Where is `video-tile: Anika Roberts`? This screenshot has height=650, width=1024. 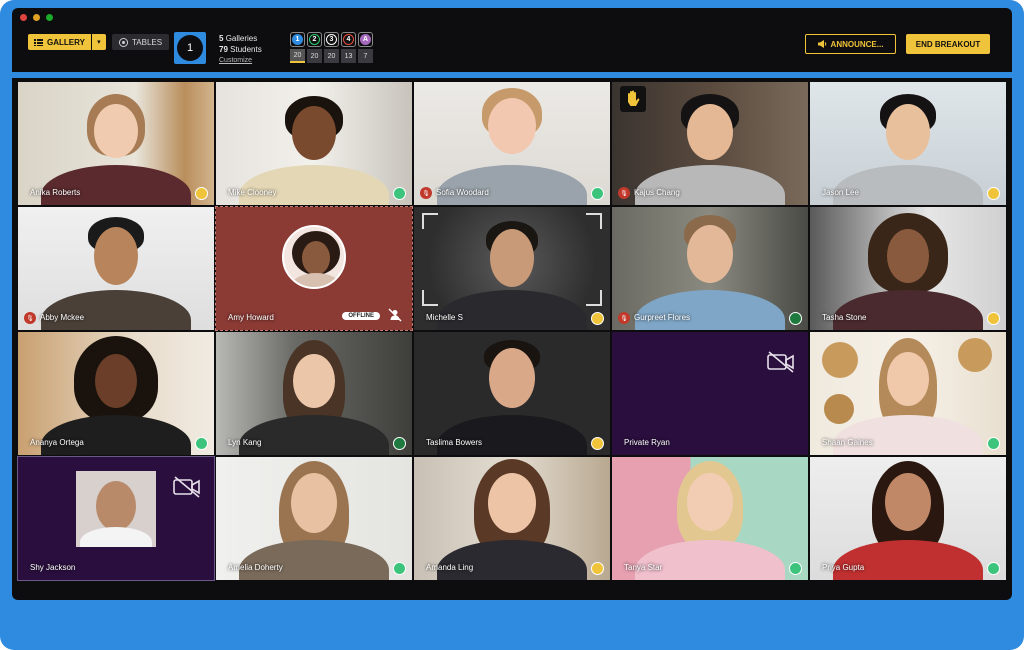
video-tile: Anika Roberts is located at coordinates (116, 143).